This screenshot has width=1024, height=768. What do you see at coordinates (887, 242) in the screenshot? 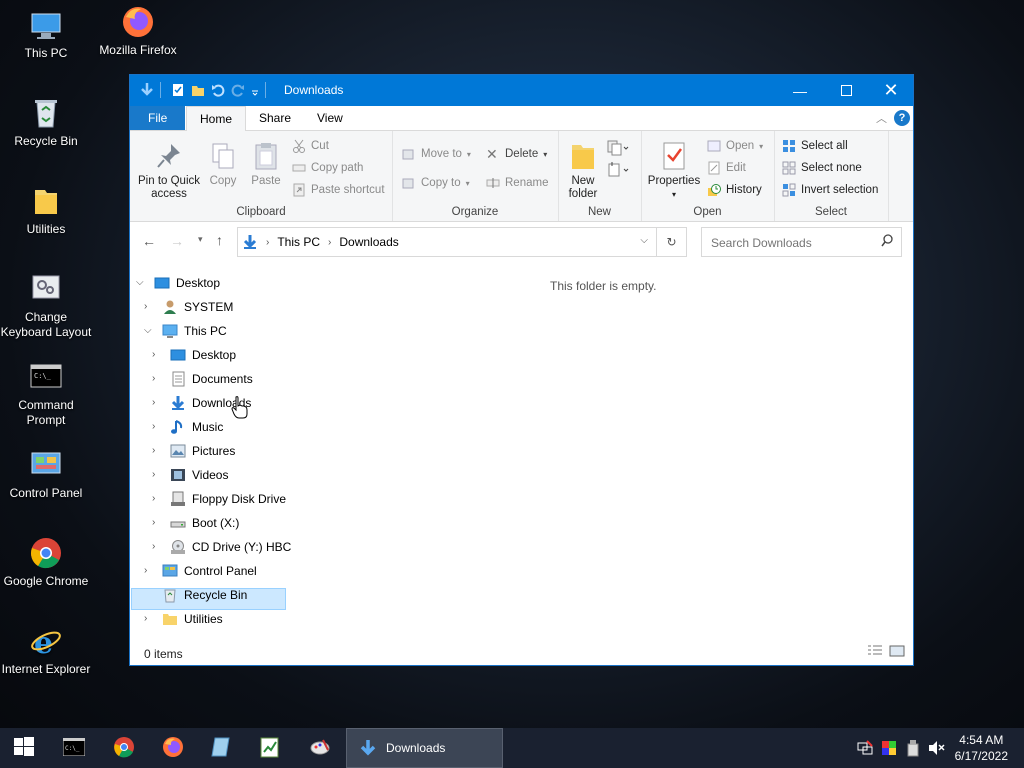
I see `search-icon` at bounding box center [887, 242].